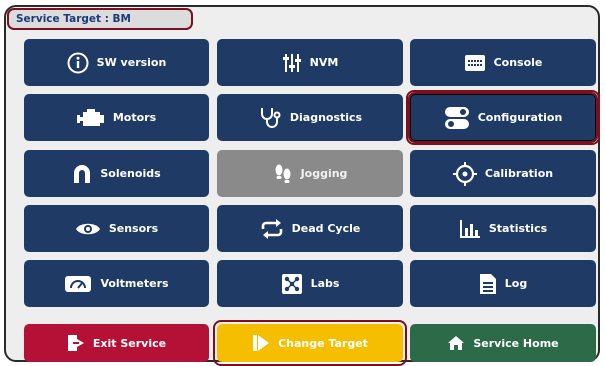 This screenshot has height=366, width=605. I want to click on service-target-text: Service Target : BM, so click(73, 19).